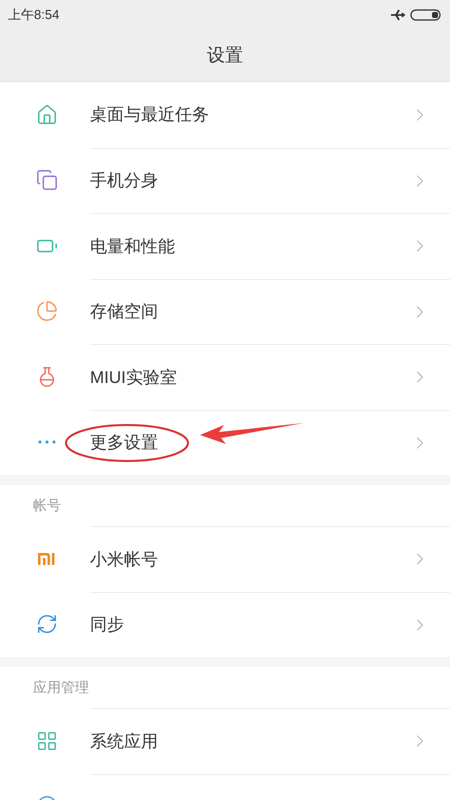  Describe the element at coordinates (47, 624) in the screenshot. I see `sync-icon` at that location.